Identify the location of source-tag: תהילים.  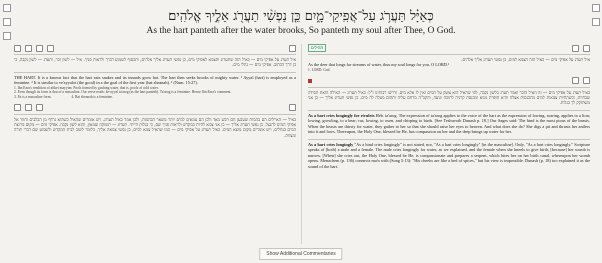
(317, 48).